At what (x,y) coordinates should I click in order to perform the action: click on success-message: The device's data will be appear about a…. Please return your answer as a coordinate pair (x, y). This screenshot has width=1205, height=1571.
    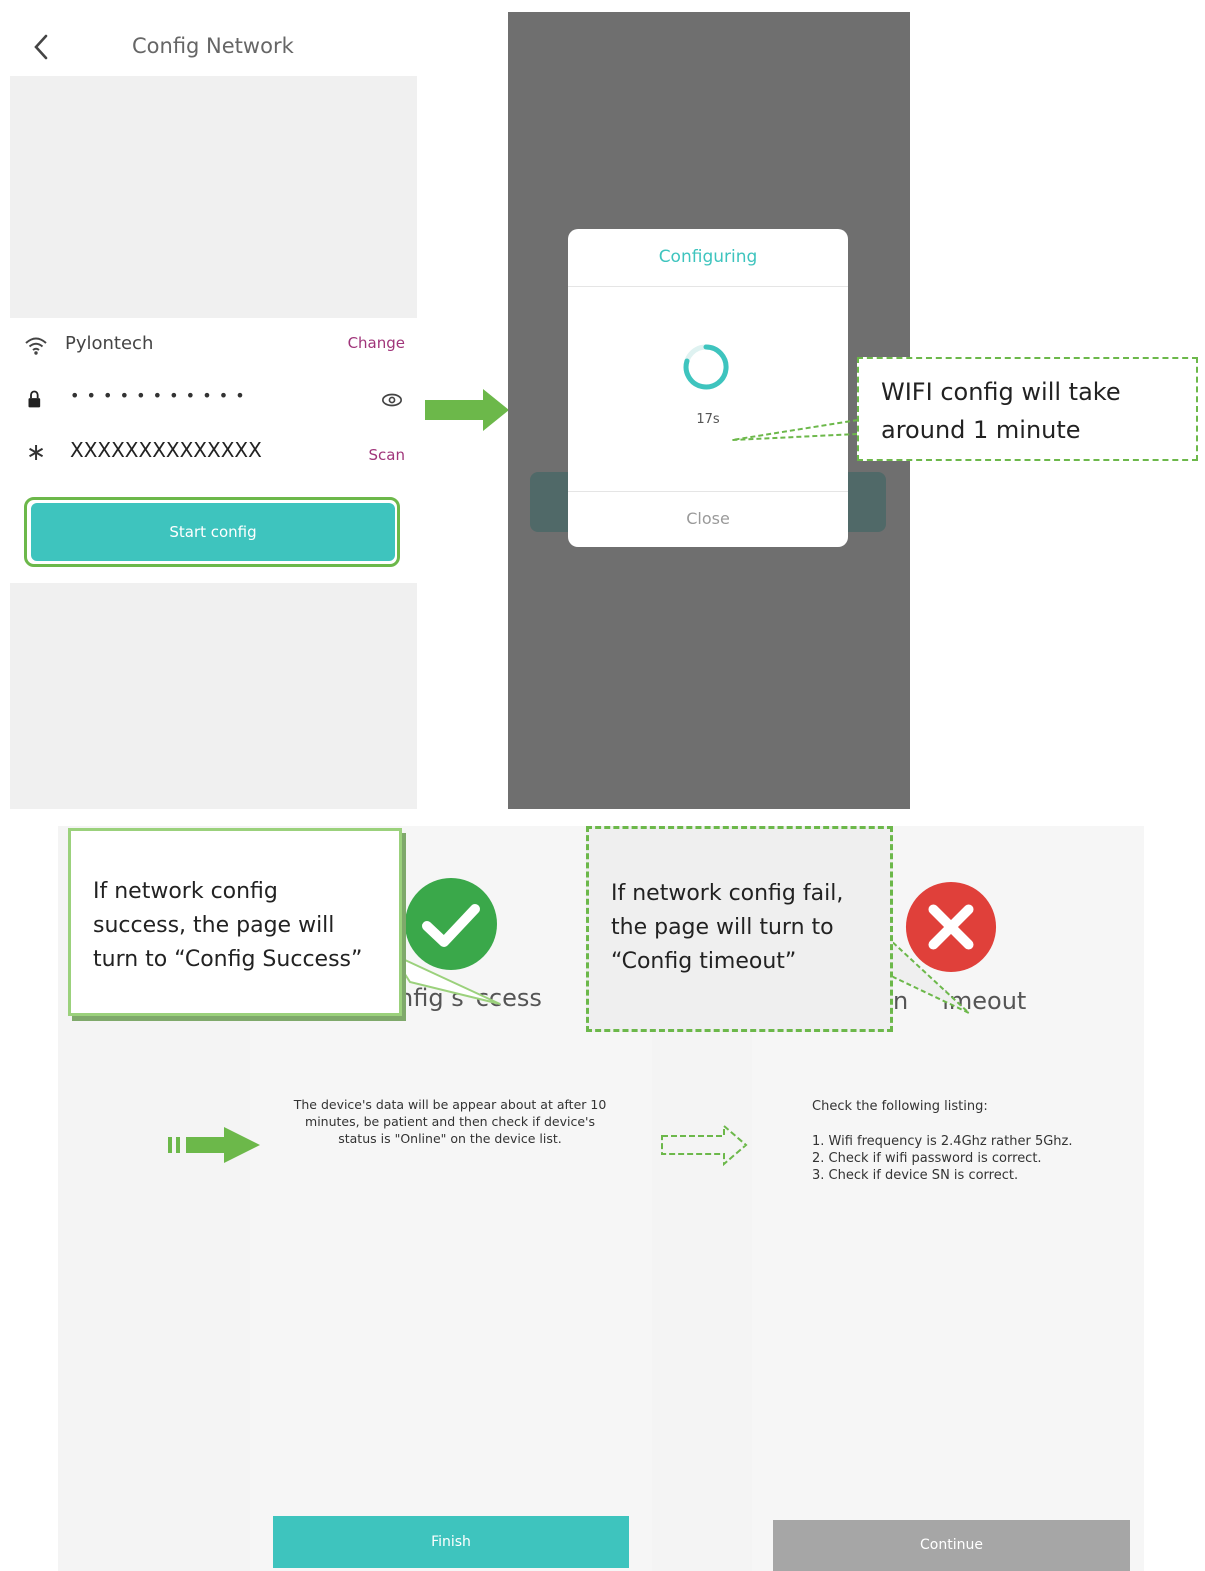
    Looking at the image, I should click on (450, 1121).